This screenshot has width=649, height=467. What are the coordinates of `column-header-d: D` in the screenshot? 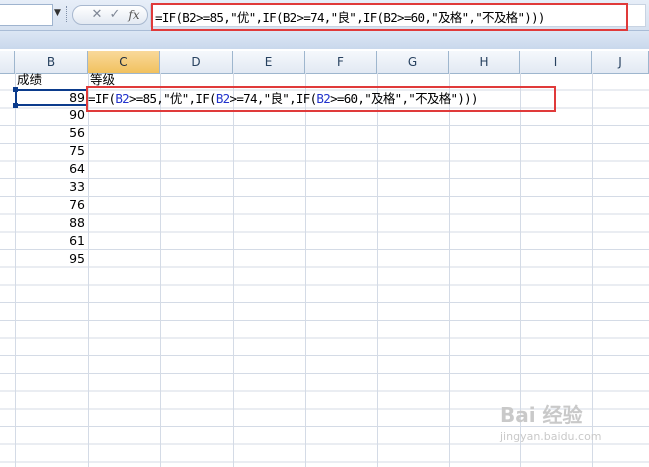 It's located at (196, 62).